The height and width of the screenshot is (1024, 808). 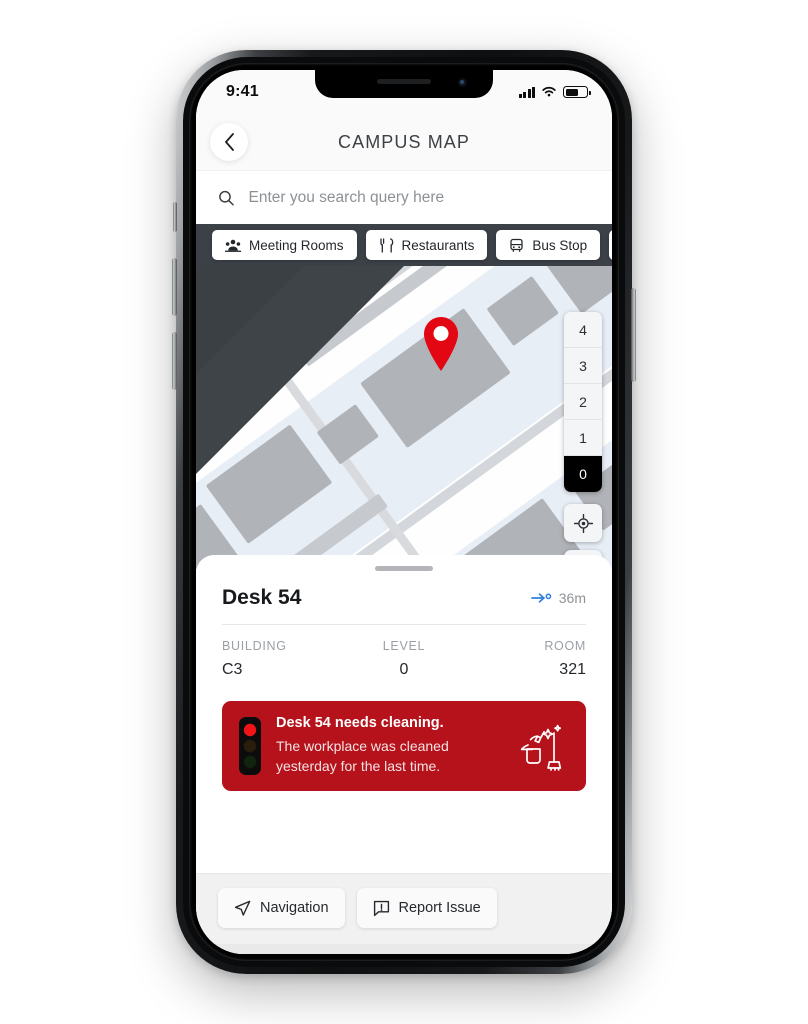 What do you see at coordinates (541, 598) in the screenshot?
I see `route-arrow-icon` at bounding box center [541, 598].